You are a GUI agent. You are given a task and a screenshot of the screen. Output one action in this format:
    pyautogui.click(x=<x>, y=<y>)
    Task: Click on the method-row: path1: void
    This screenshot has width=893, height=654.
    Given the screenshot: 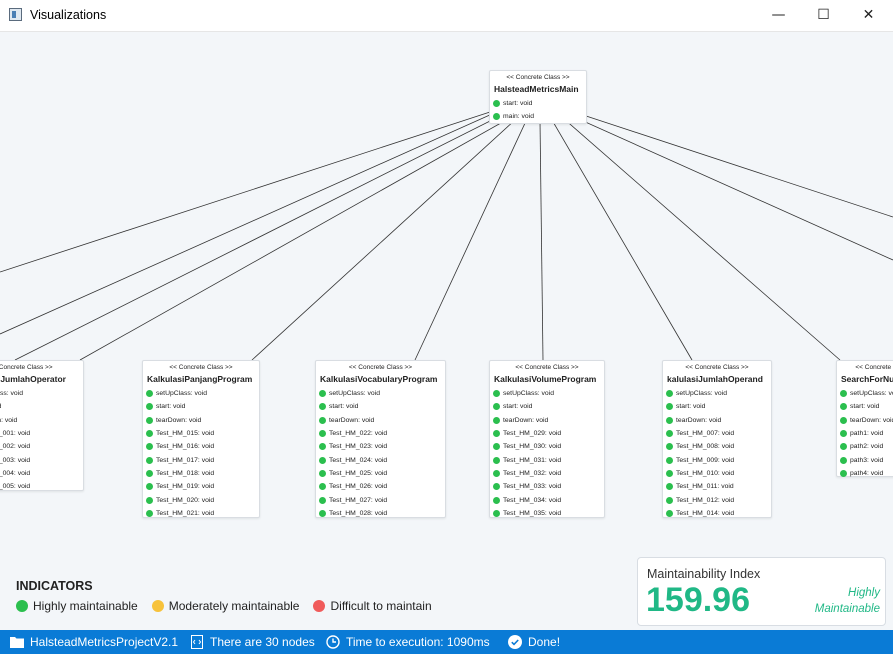 What is the action you would take?
    pyautogui.click(x=865, y=433)
    